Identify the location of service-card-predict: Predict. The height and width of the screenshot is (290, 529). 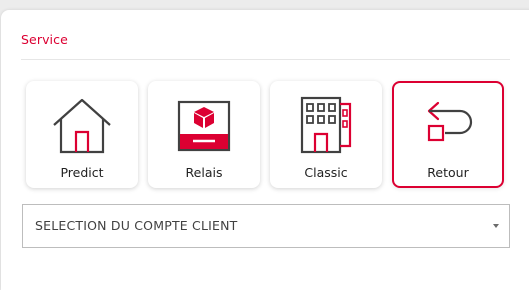
(82, 134).